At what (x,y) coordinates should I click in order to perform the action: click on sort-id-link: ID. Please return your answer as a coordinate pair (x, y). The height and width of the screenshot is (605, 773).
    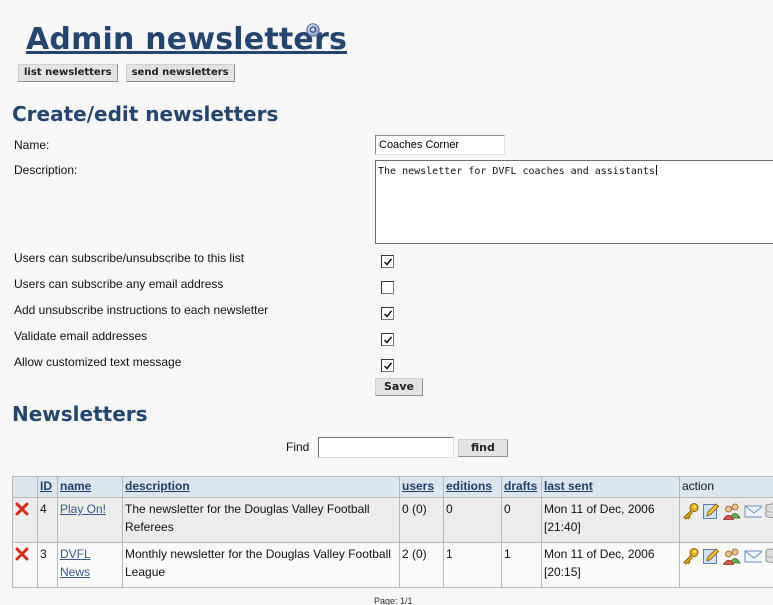
    Looking at the image, I should click on (46, 486).